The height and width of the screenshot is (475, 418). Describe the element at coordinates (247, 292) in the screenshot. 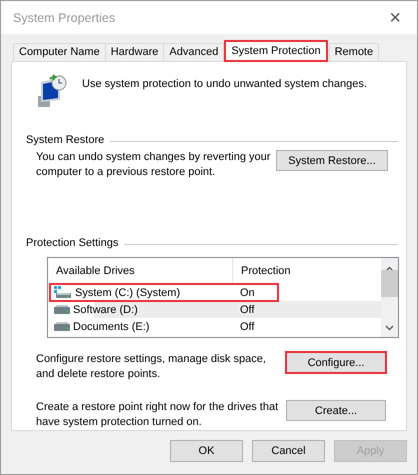

I see `protection-status: On` at that location.